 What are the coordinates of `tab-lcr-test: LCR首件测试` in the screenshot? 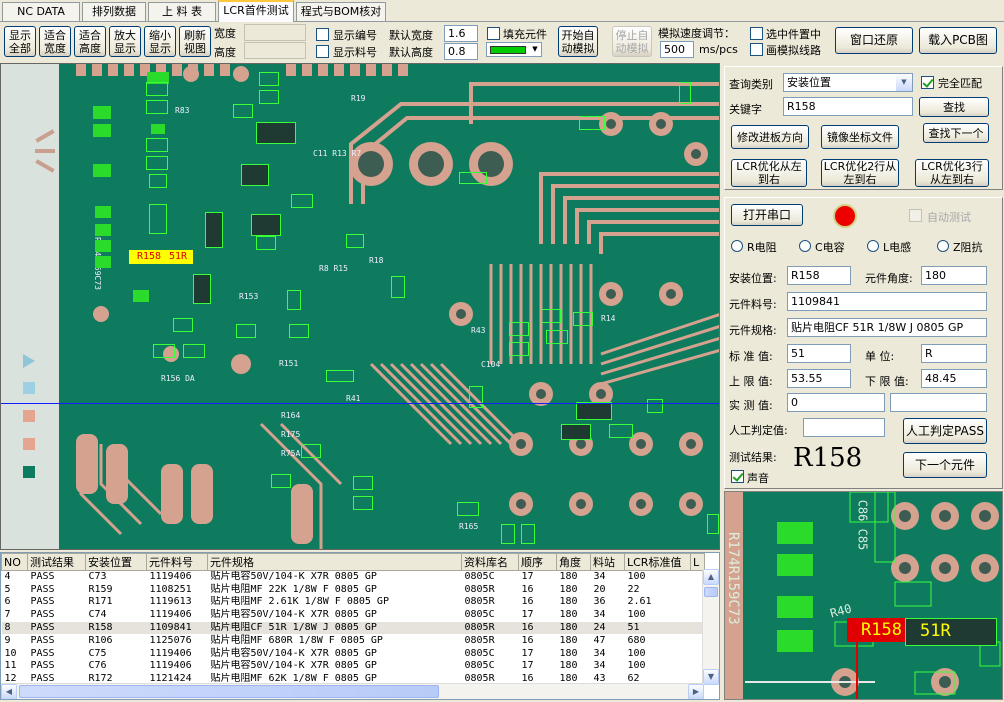 It's located at (256, 11).